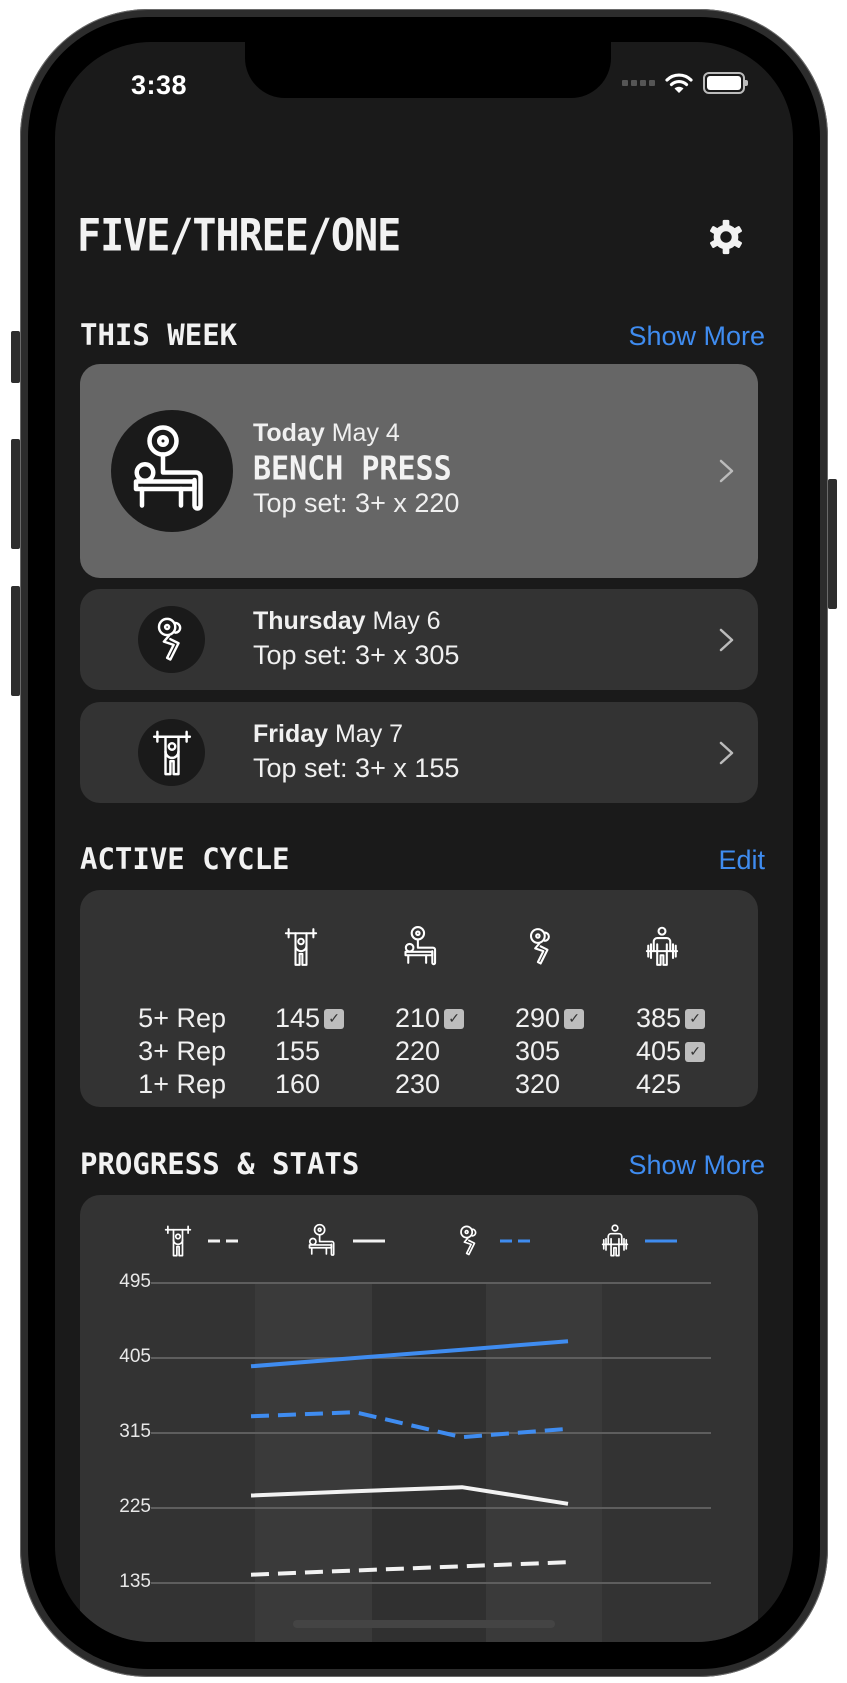 The width and height of the screenshot is (847, 1683). What do you see at coordinates (422, 1164) in the screenshot?
I see `progress-header: PROGRESS & STATS Show More` at bounding box center [422, 1164].